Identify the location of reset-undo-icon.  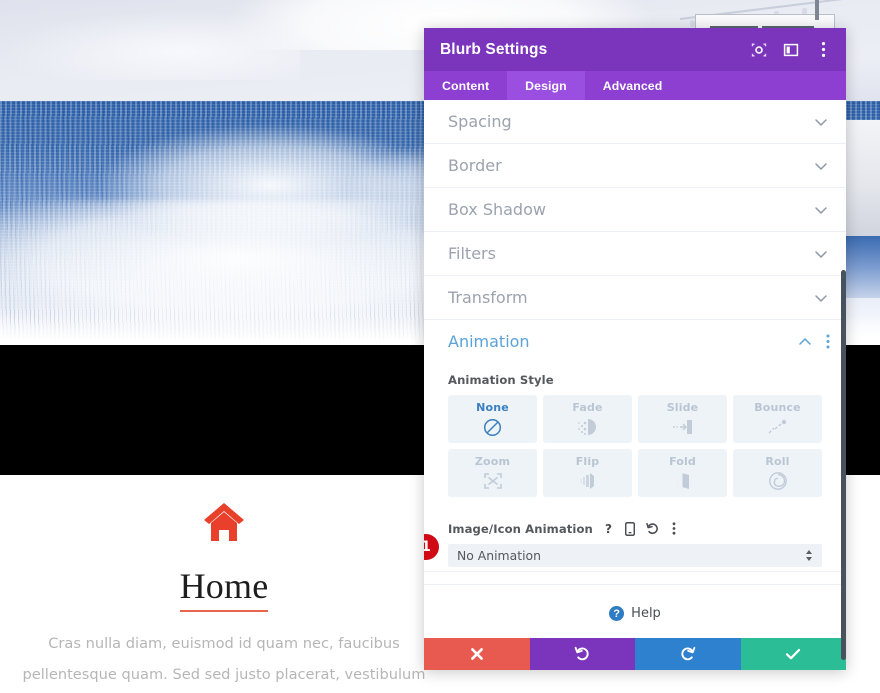
(652, 528).